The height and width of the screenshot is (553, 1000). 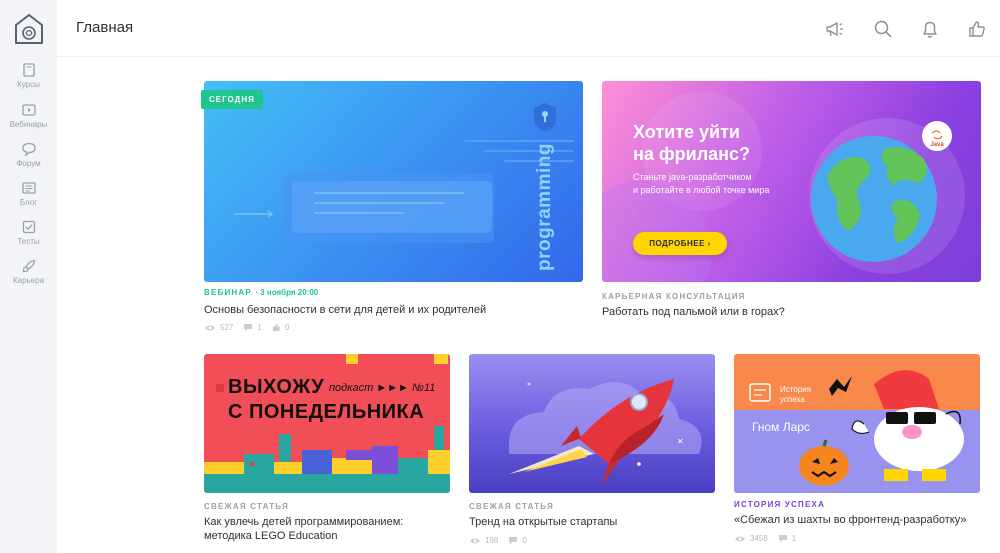 What do you see at coordinates (287, 327) in the screenshot?
I see `likes-count: 0` at bounding box center [287, 327].